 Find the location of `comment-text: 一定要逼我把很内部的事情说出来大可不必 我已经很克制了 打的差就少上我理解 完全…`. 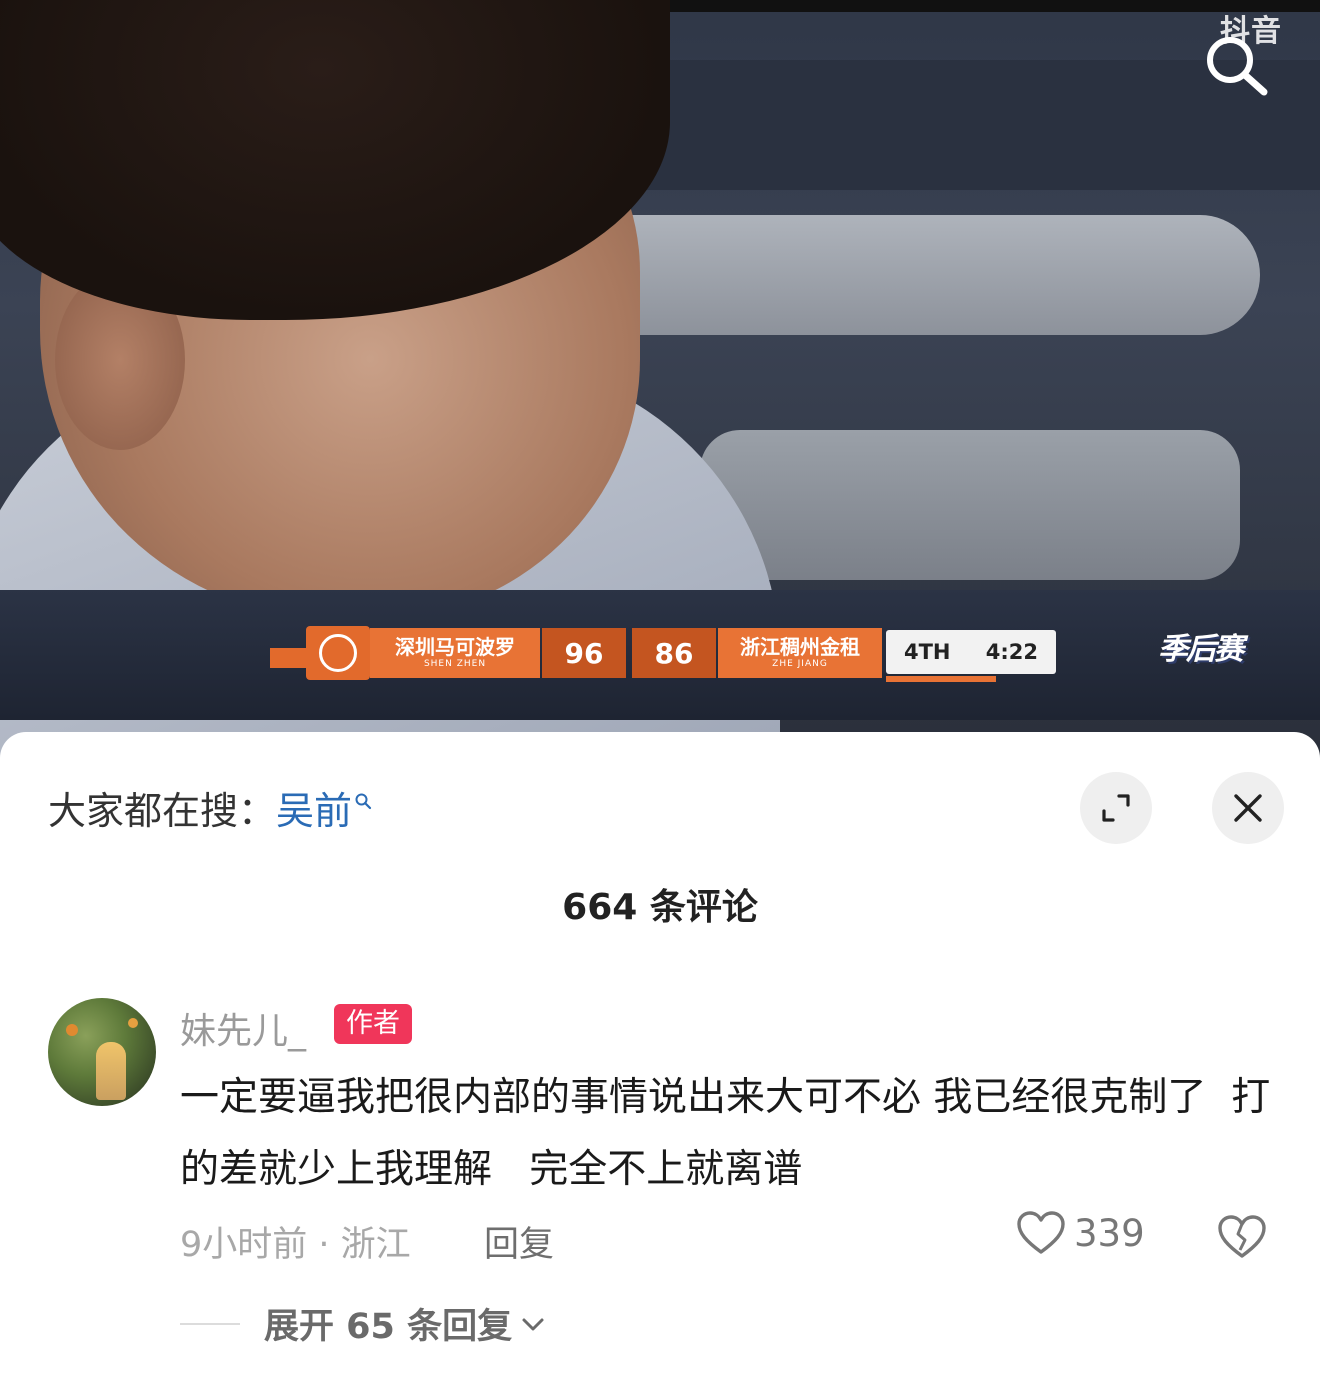

comment-text: 一定要逼我把很内部的事情说出来大可不必 我已经很克制了 打的差就少上我理解 完全… is located at coordinates (730, 1134).